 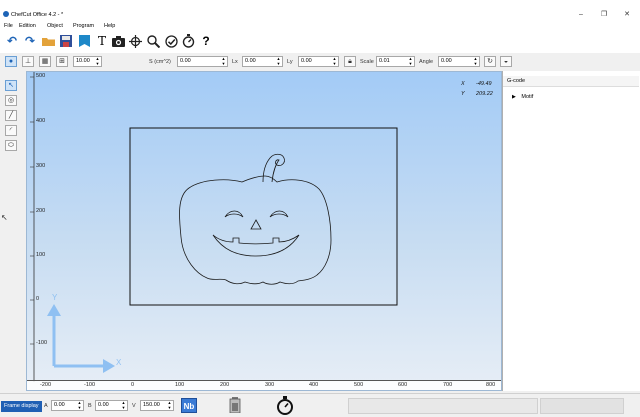 What do you see at coordinates (66, 41) in the screenshot?
I see `save-icon` at bounding box center [66, 41].